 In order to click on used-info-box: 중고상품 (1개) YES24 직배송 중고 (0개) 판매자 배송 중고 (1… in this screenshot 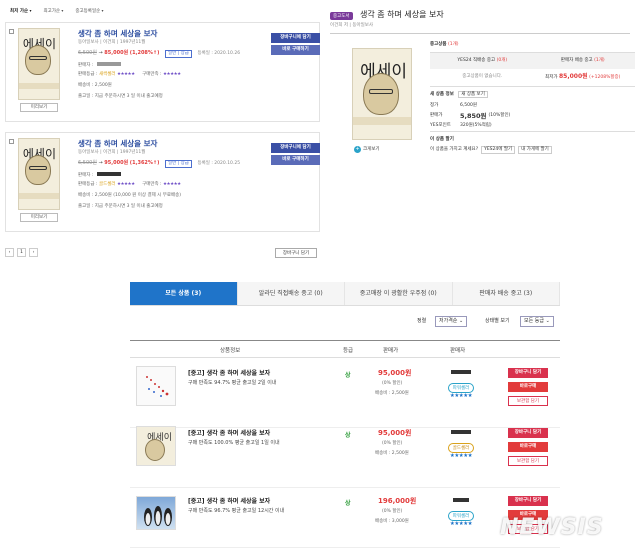, I will do `click(532, 96)`.